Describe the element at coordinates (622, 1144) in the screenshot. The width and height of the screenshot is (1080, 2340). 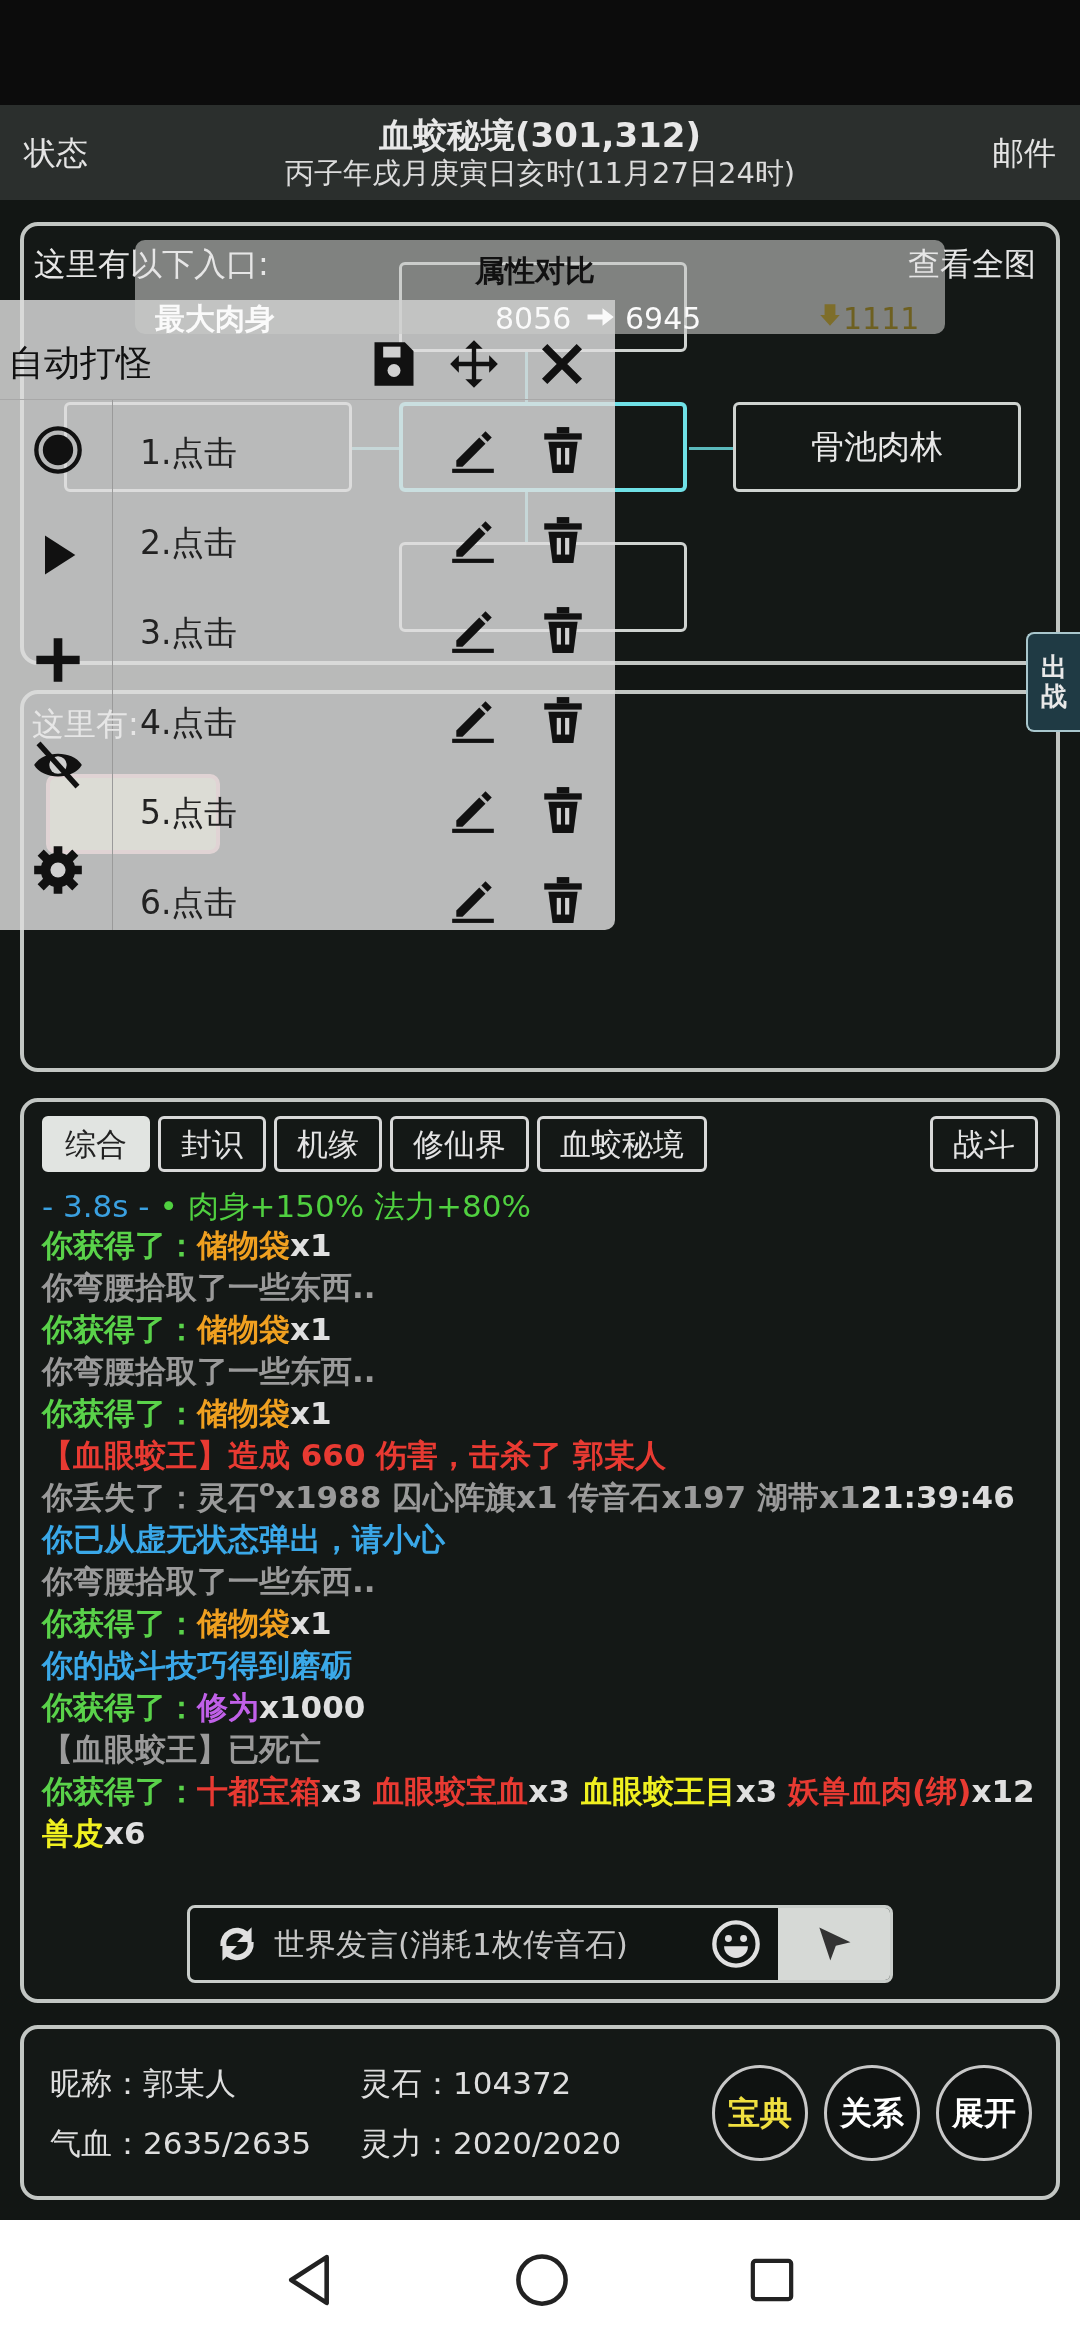
I see `log-tab: 血蛟秘境` at that location.